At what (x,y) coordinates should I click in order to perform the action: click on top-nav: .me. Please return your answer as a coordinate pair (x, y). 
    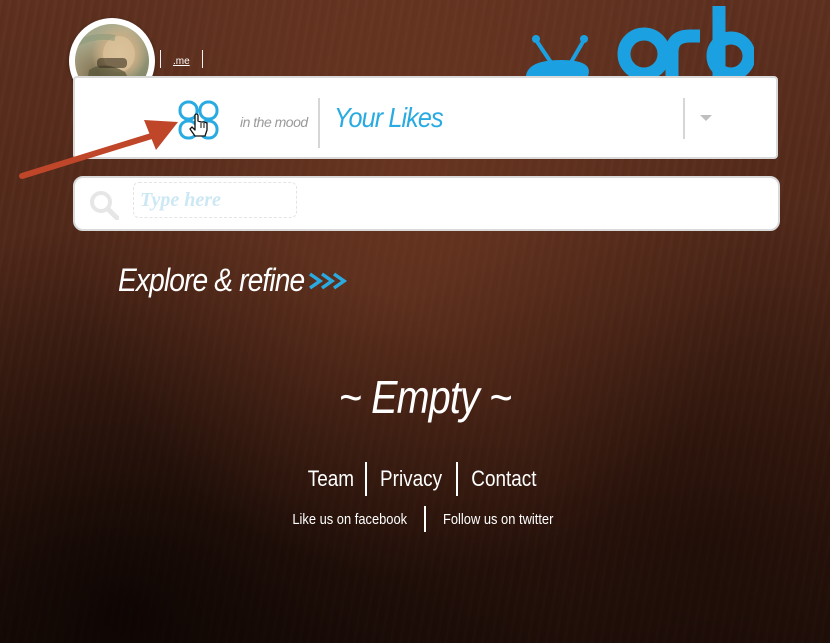
    Looking at the image, I should click on (181, 59).